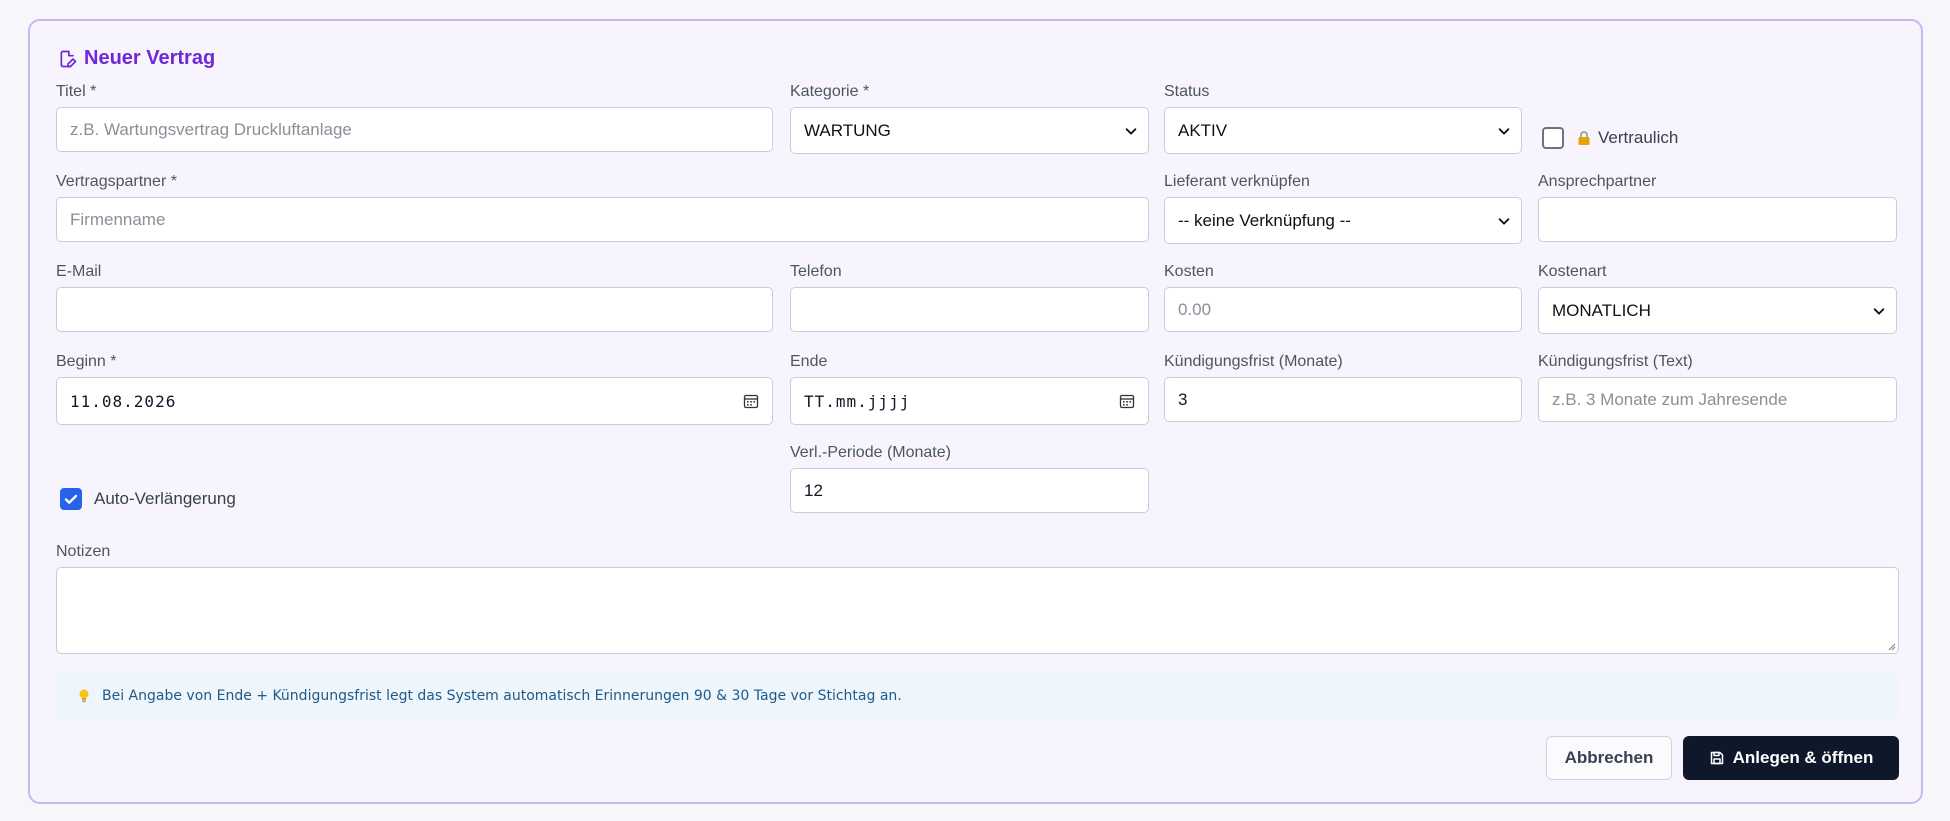 This screenshot has width=1950, height=821. I want to click on ende-date-input: TT.mm.jjjj, so click(969, 401).